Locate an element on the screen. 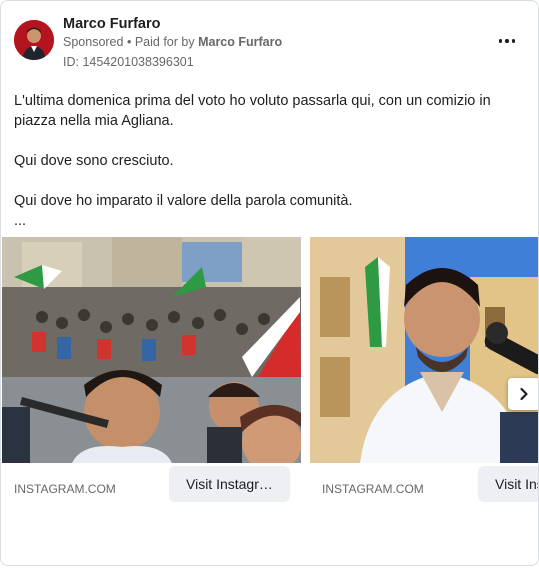 This screenshot has height=570, width=539. chevron-right-icon is located at coordinates (524, 394).